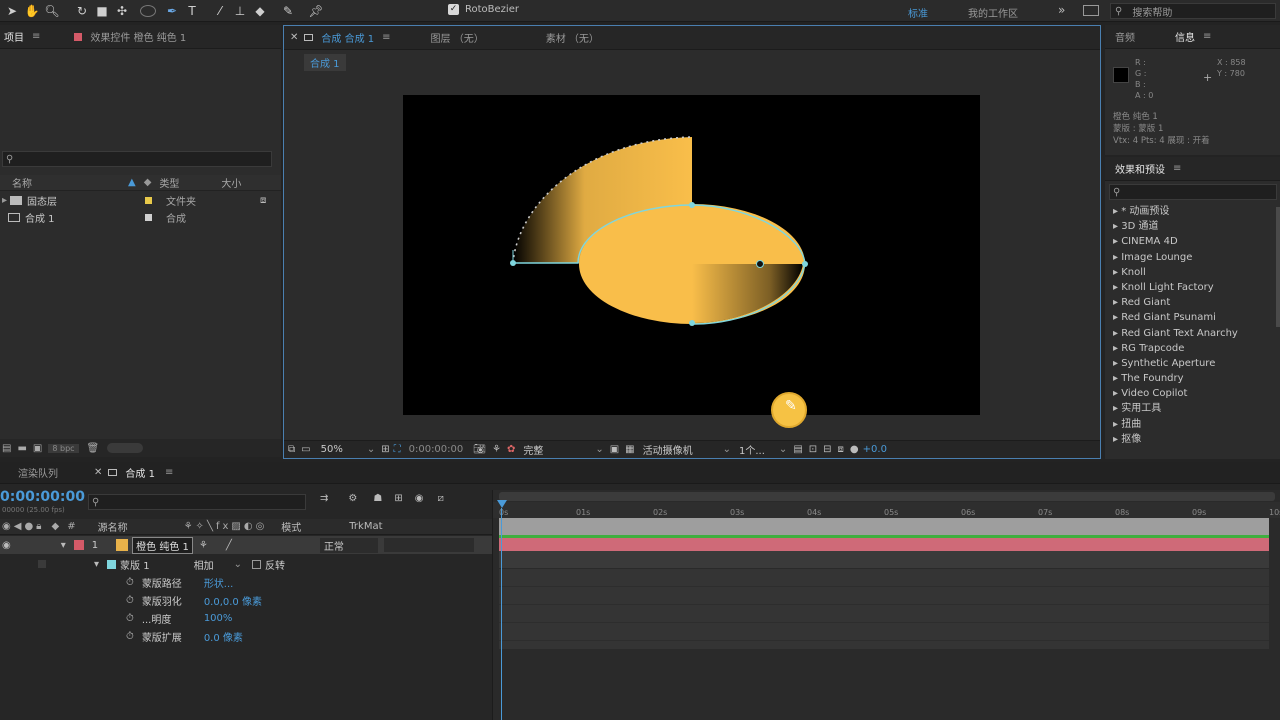 The height and width of the screenshot is (720, 1280). I want to click on pen-tool-icon: ✒, so click(172, 11).